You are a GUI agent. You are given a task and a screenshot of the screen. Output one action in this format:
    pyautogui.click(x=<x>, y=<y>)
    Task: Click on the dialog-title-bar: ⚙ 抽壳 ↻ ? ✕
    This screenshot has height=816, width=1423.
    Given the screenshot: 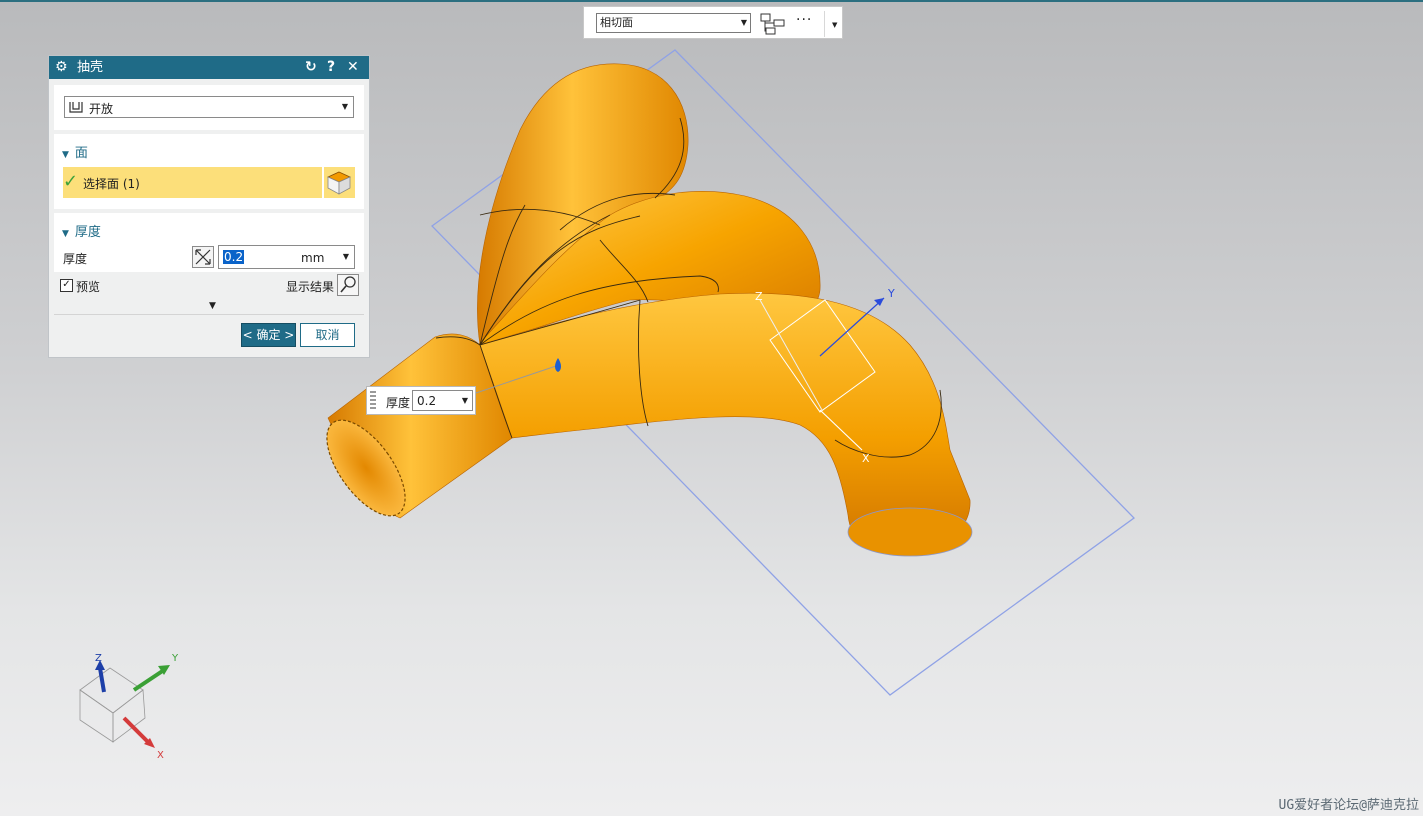 What is the action you would take?
    pyautogui.click(x=209, y=67)
    